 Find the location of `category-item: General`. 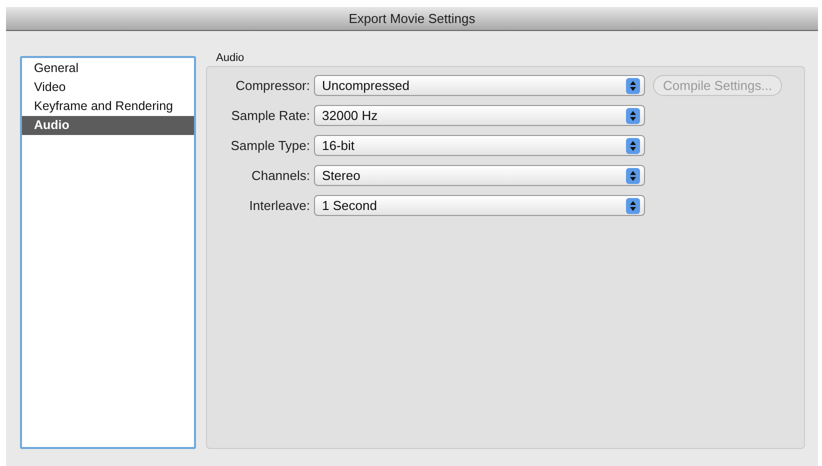

category-item: General is located at coordinates (108, 68).